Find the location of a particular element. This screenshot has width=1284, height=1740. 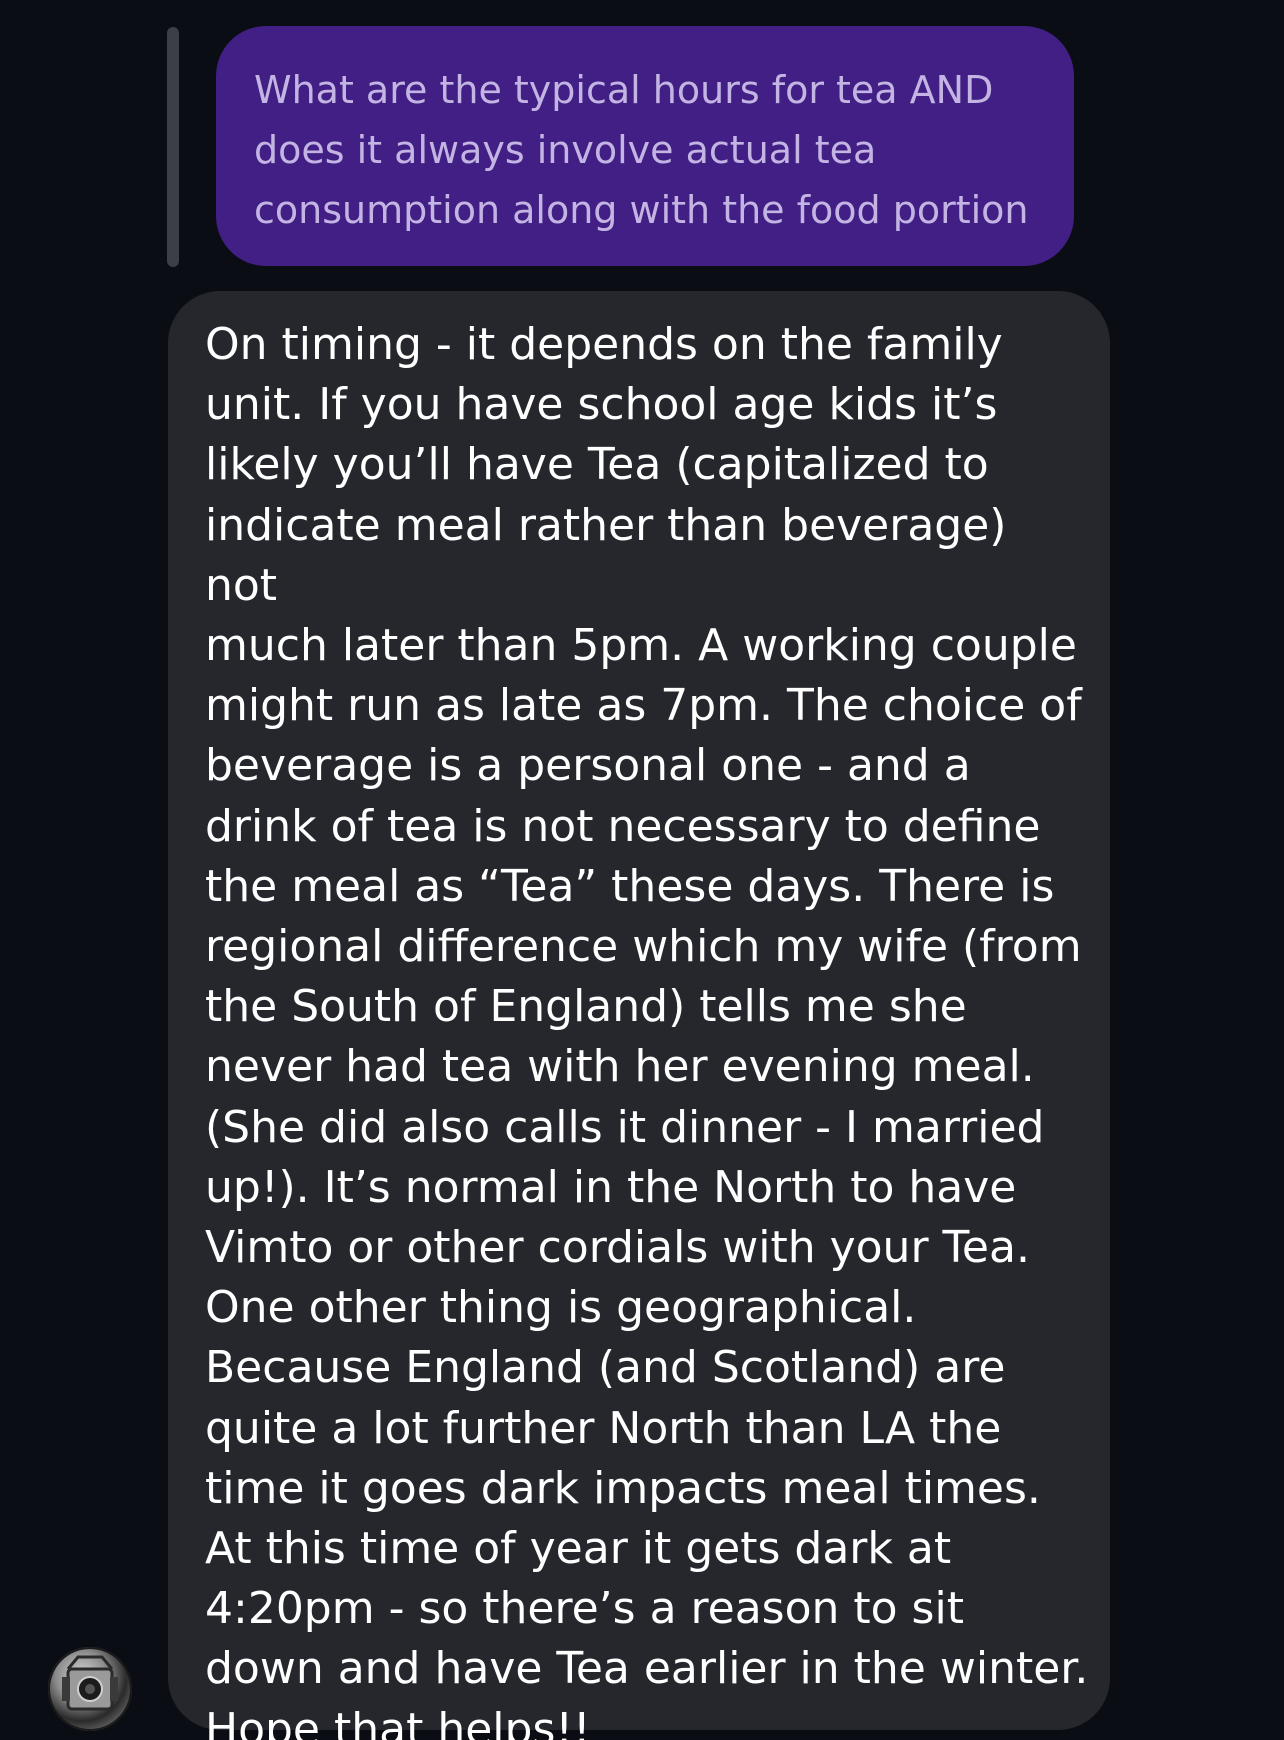

avatar-image-icon is located at coordinates (90, 1683).